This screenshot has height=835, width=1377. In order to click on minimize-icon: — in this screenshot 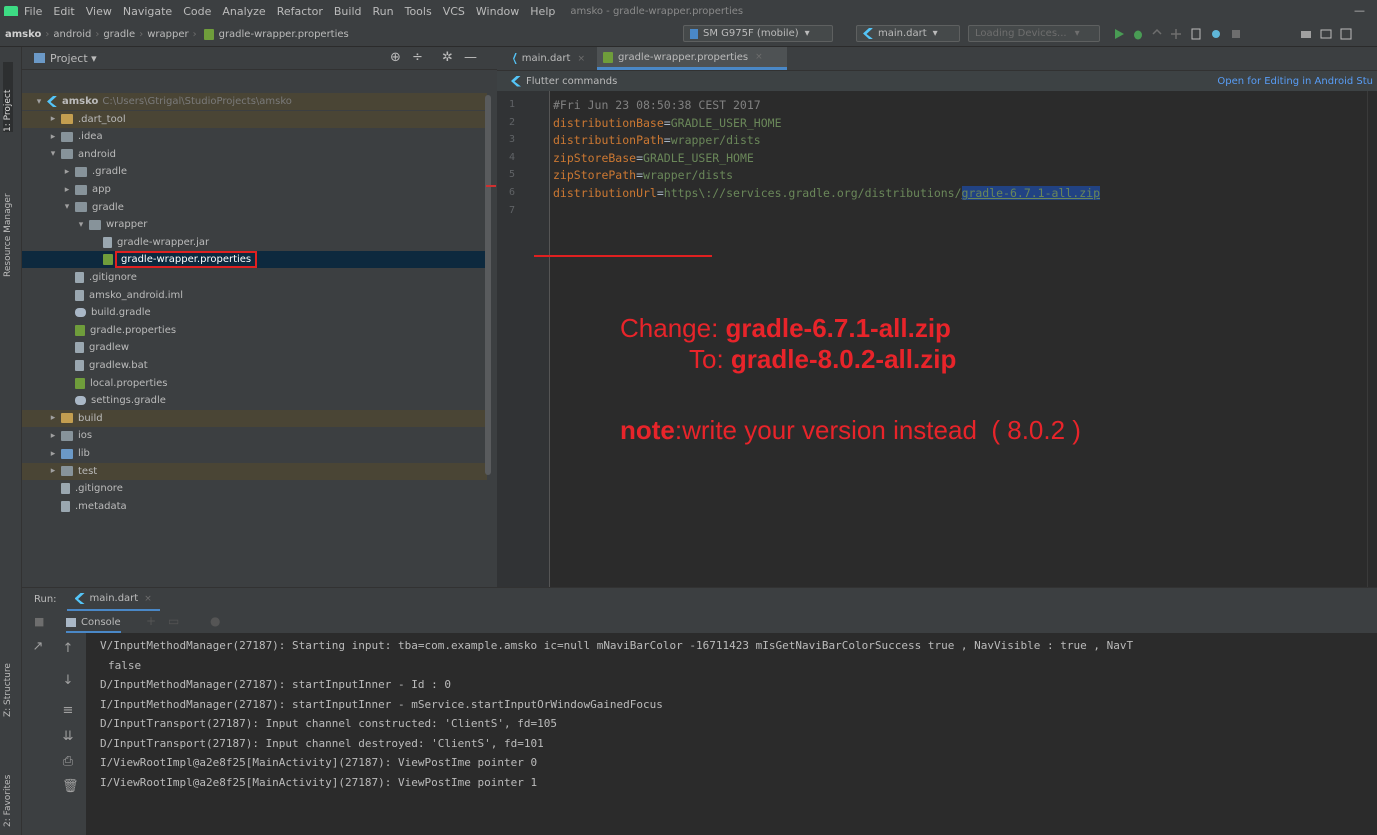, I will do `click(1359, 10)`.